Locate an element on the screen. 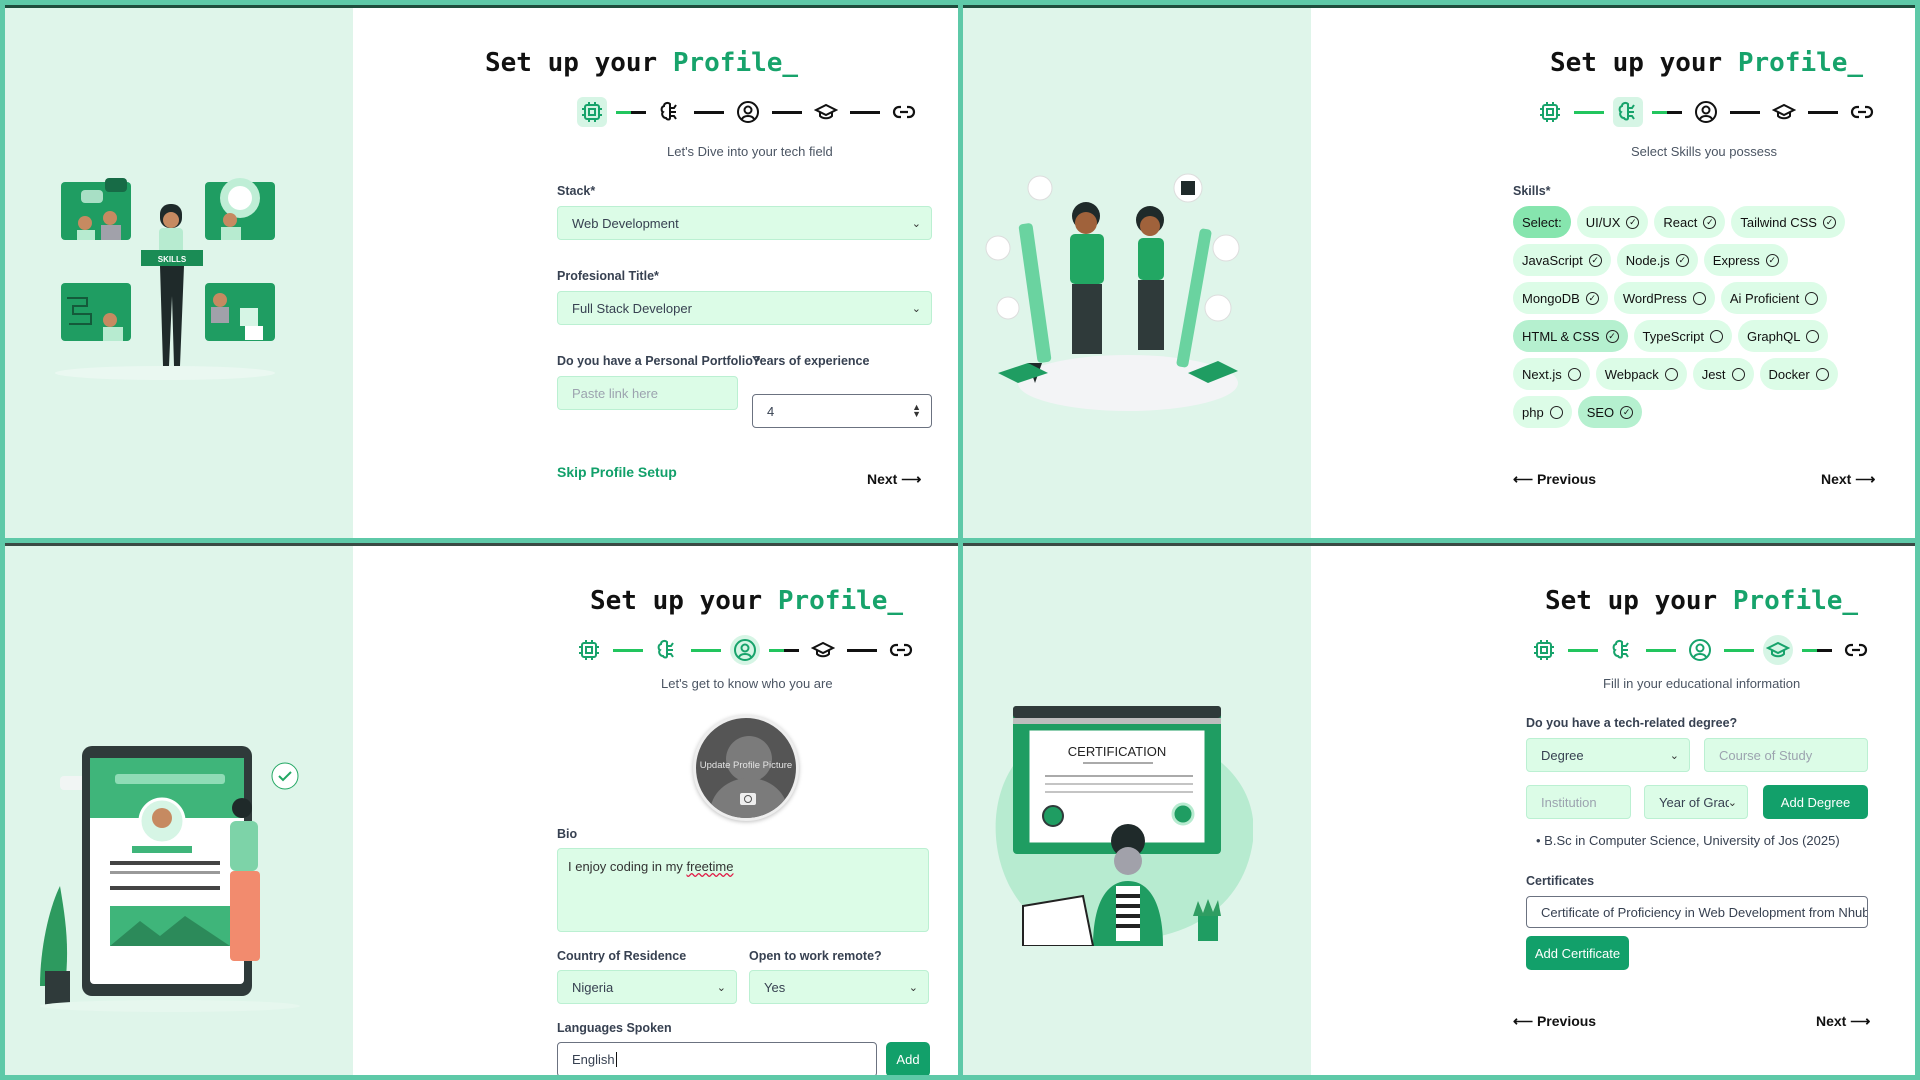  skill-chip: HTML & CSS ✓ is located at coordinates (1570, 336).